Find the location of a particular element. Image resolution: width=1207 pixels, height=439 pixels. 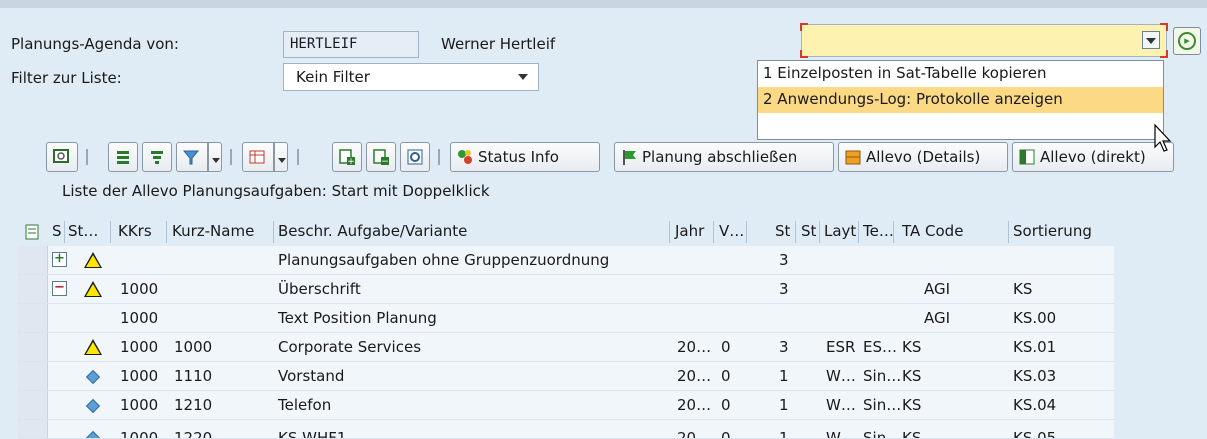

column-header: Layt is located at coordinates (840, 232).